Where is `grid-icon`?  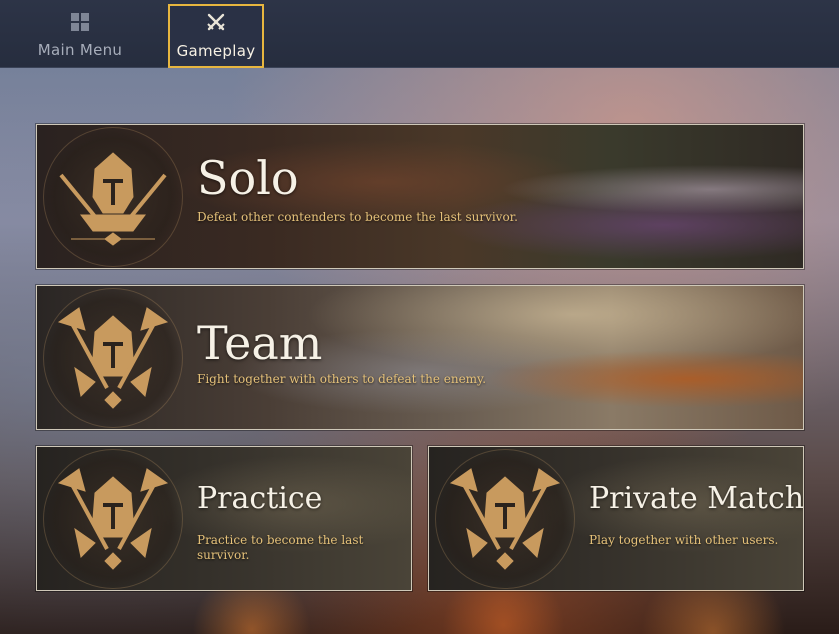
grid-icon is located at coordinates (80, 22).